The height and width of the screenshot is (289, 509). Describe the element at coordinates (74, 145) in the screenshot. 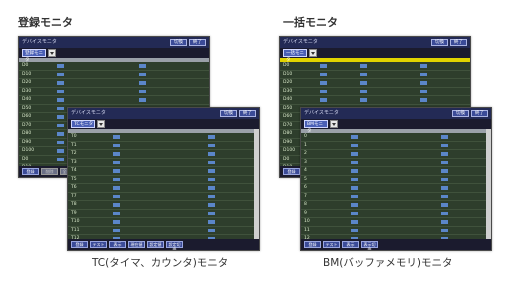

I see `row-label: T1` at that location.